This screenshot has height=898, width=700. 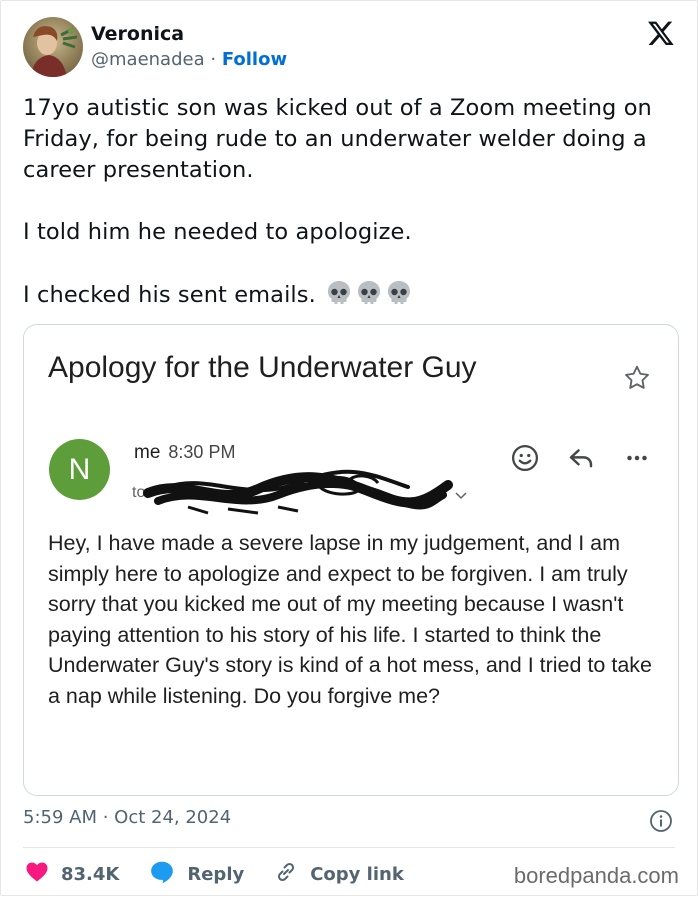 I want to click on reply-arrow-icon, so click(x=581, y=458).